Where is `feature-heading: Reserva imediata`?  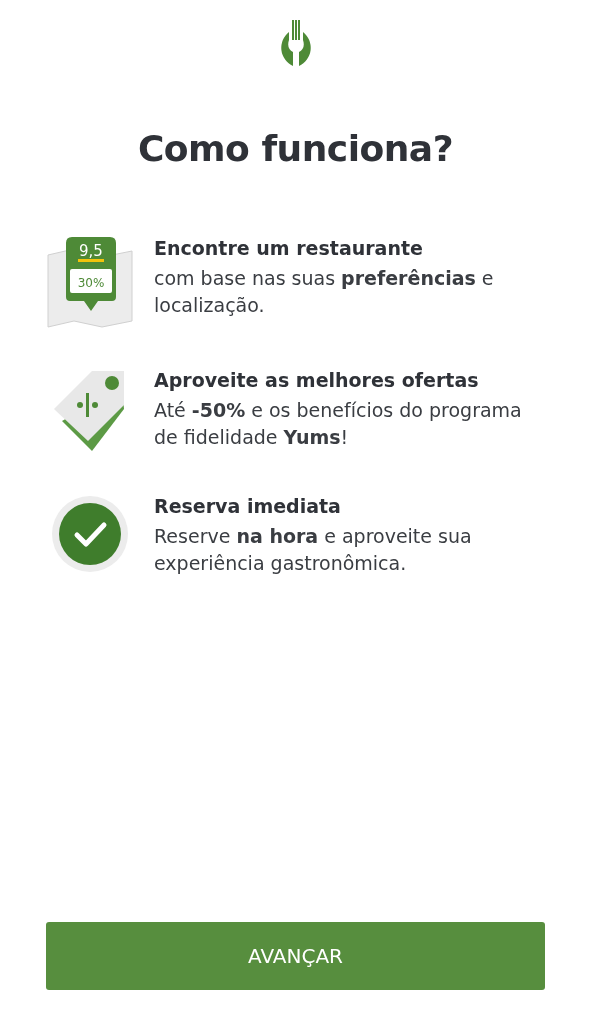
feature-heading: Reserva imediata is located at coordinates (248, 506).